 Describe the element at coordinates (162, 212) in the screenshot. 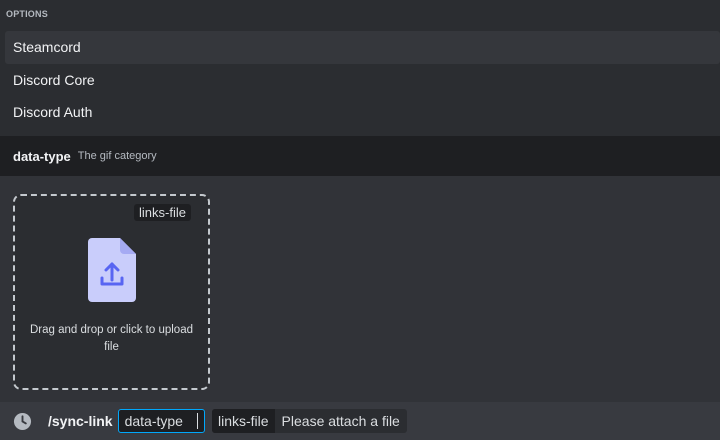

I see `upload-param-tag: links-file` at that location.